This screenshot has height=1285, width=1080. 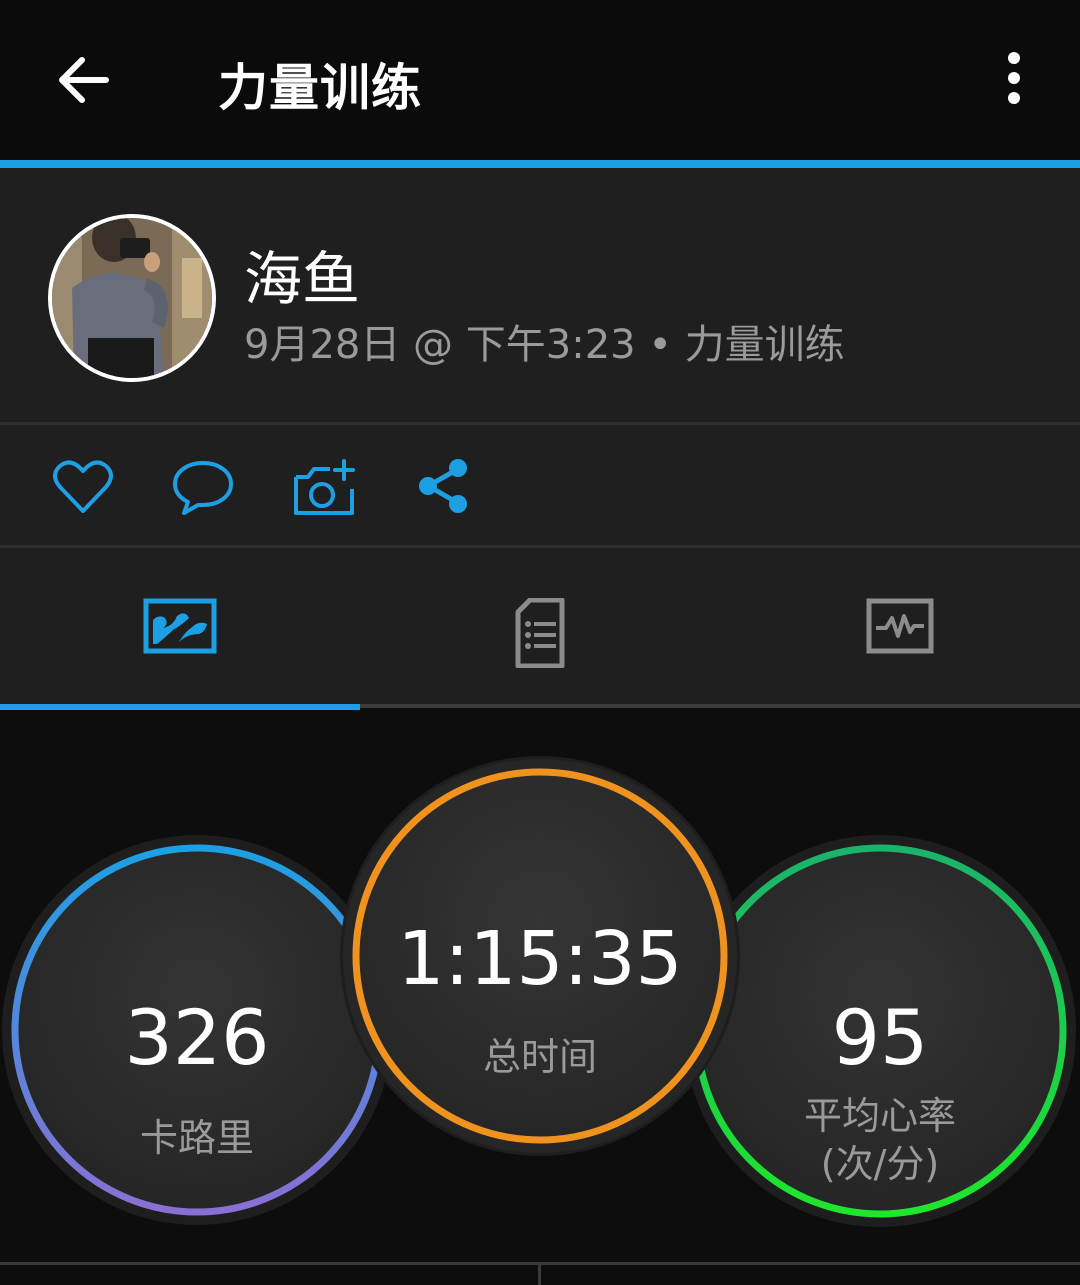 What do you see at coordinates (197, 1037) in the screenshot?
I see `calories-value: 326` at bounding box center [197, 1037].